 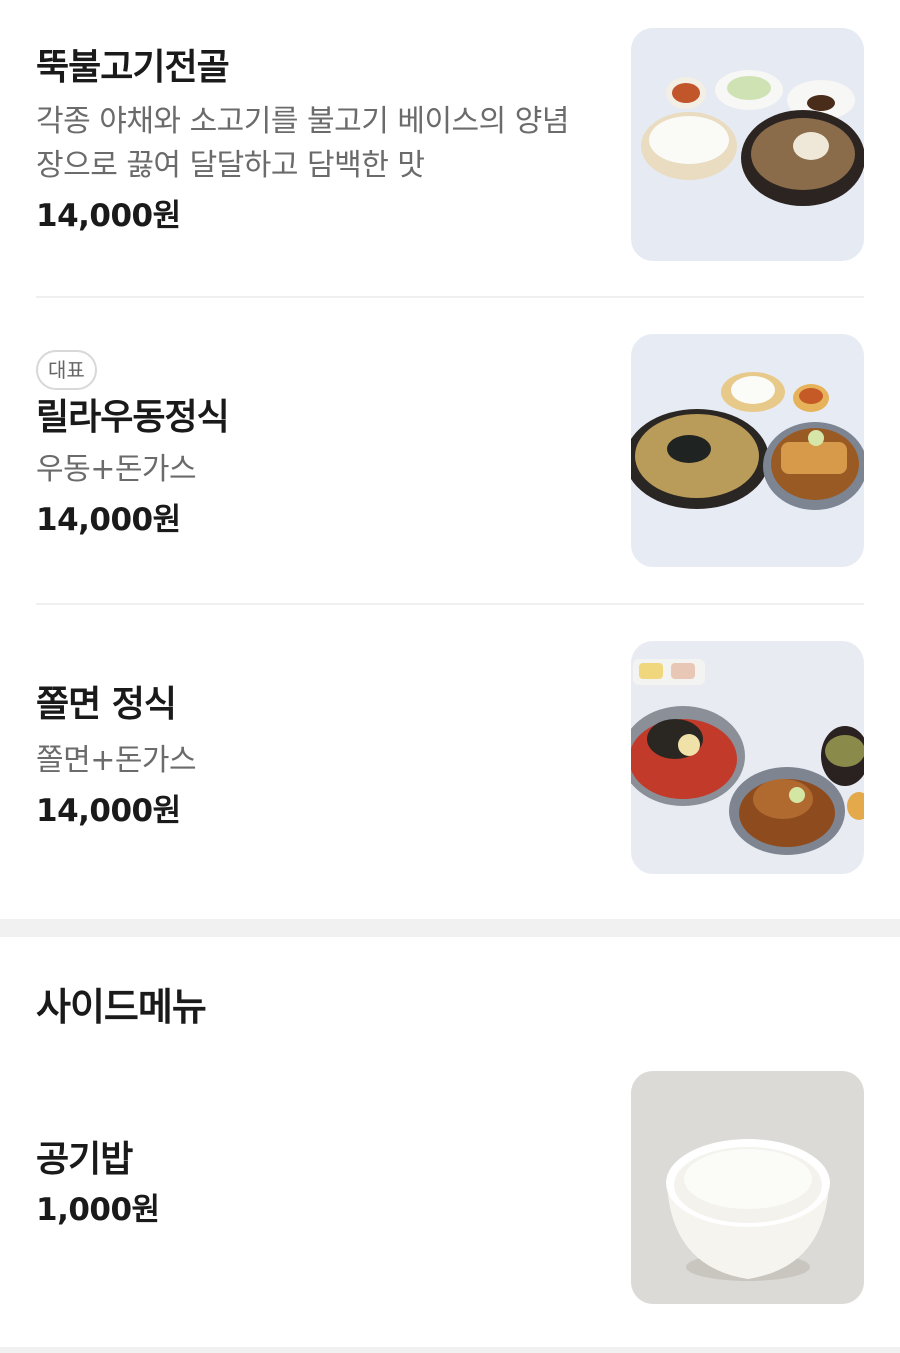 I want to click on item-name: 뚝불고기전골, so click(x=133, y=67).